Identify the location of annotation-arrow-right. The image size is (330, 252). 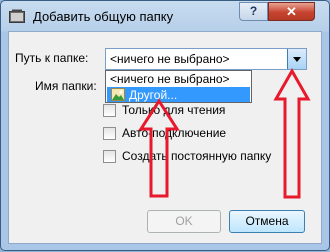
(292, 133).